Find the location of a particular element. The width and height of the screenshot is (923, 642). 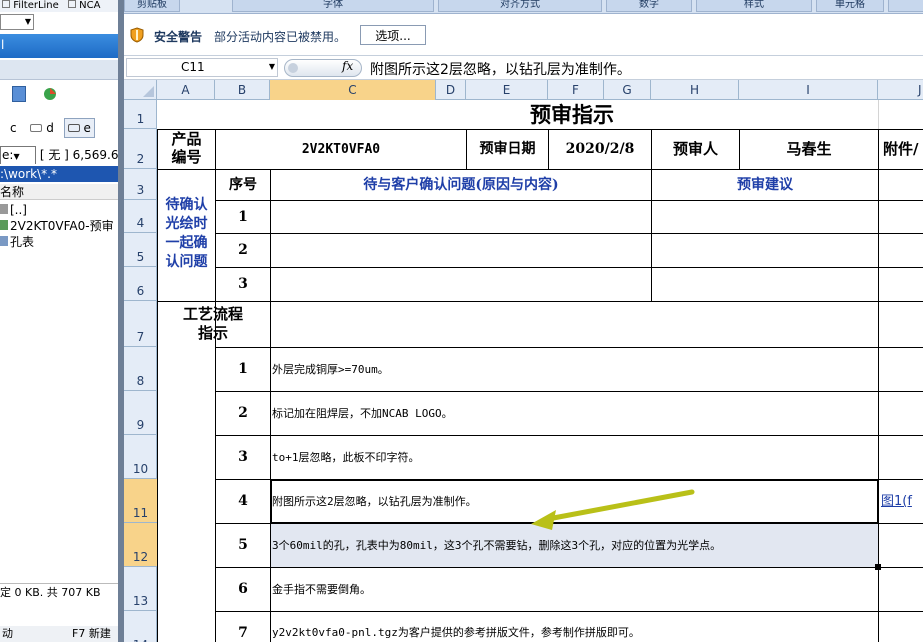

status-text: 定 0 KB. 共 707 KB is located at coordinates (50, 592).